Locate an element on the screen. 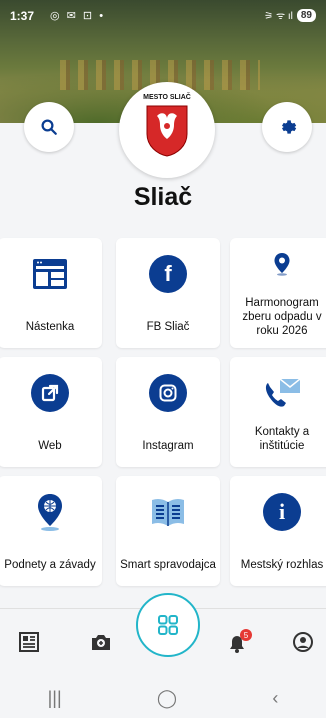  status-bar: 1:37 ◎ ✉ ⊡ • ⚞ ᯤ ıl 89 is located at coordinates (163, 15).